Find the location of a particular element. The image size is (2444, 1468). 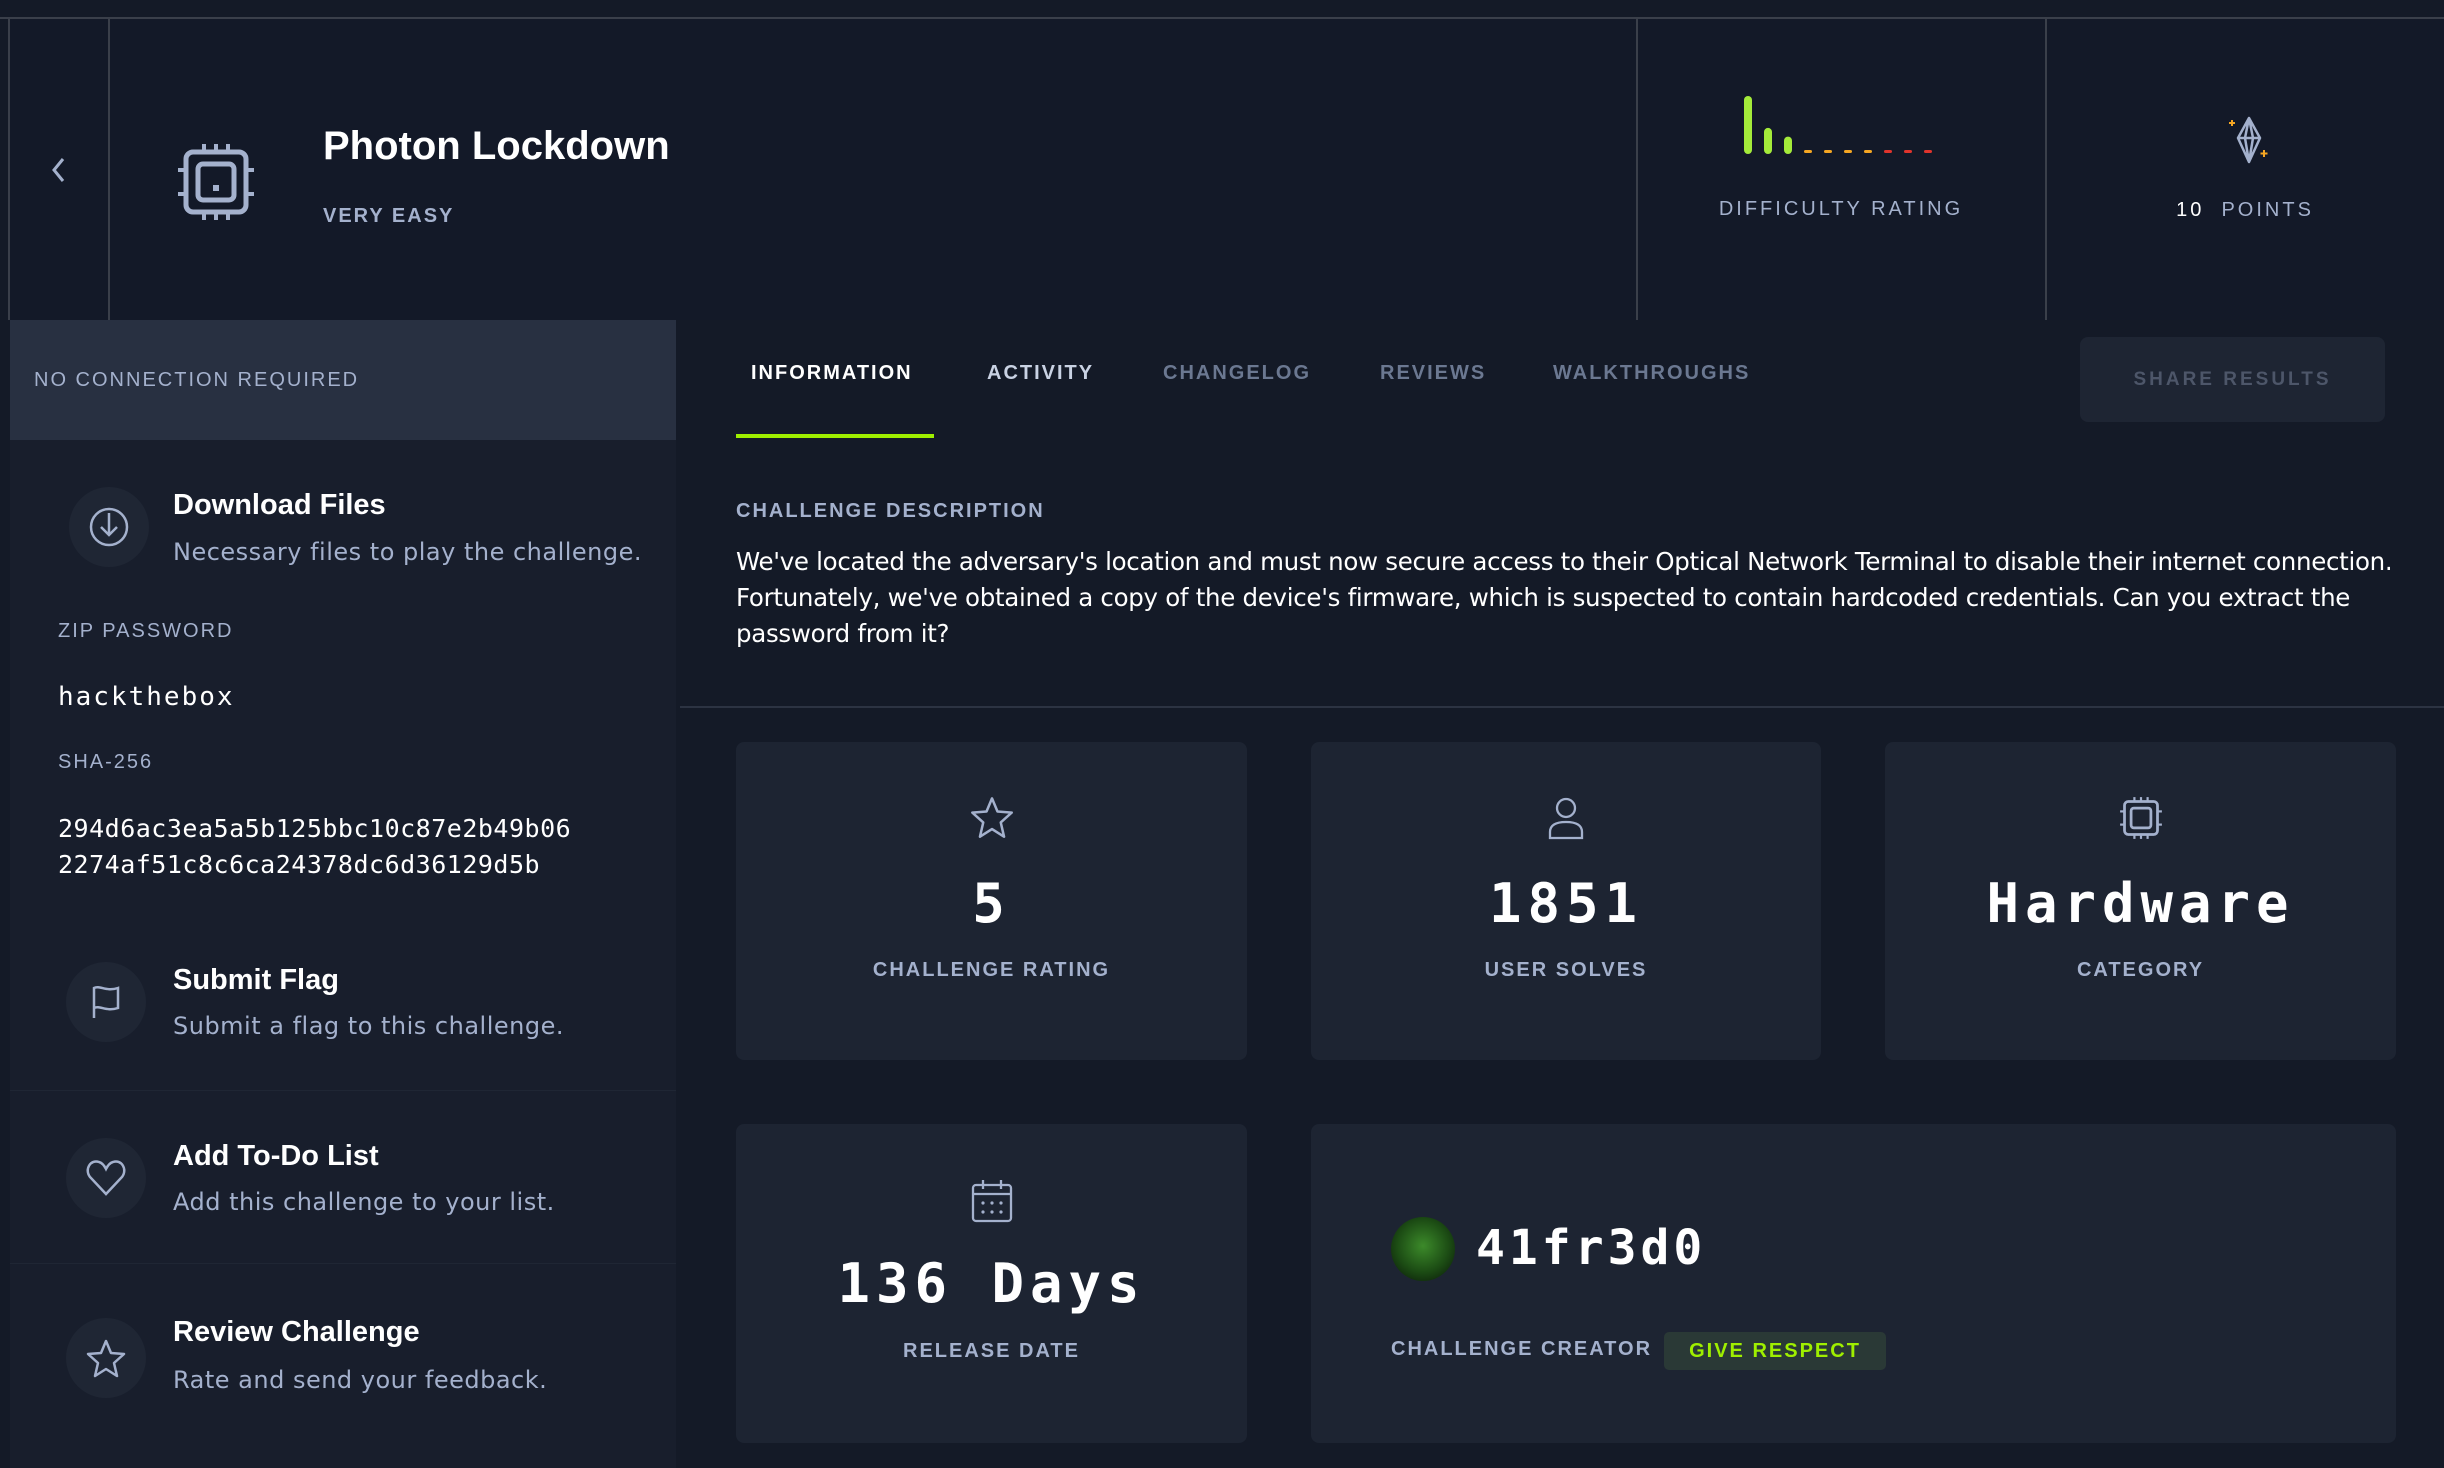

release-value: 136 Days is located at coordinates (991, 1283).